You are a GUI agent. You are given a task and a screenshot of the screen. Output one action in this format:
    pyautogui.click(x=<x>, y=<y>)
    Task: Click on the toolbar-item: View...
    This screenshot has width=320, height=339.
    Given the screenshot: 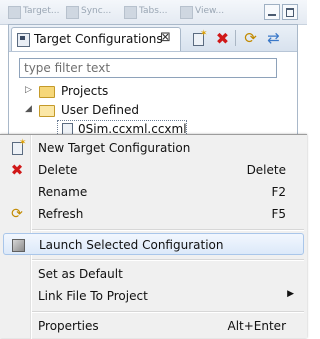 What is the action you would take?
    pyautogui.click(x=202, y=11)
    